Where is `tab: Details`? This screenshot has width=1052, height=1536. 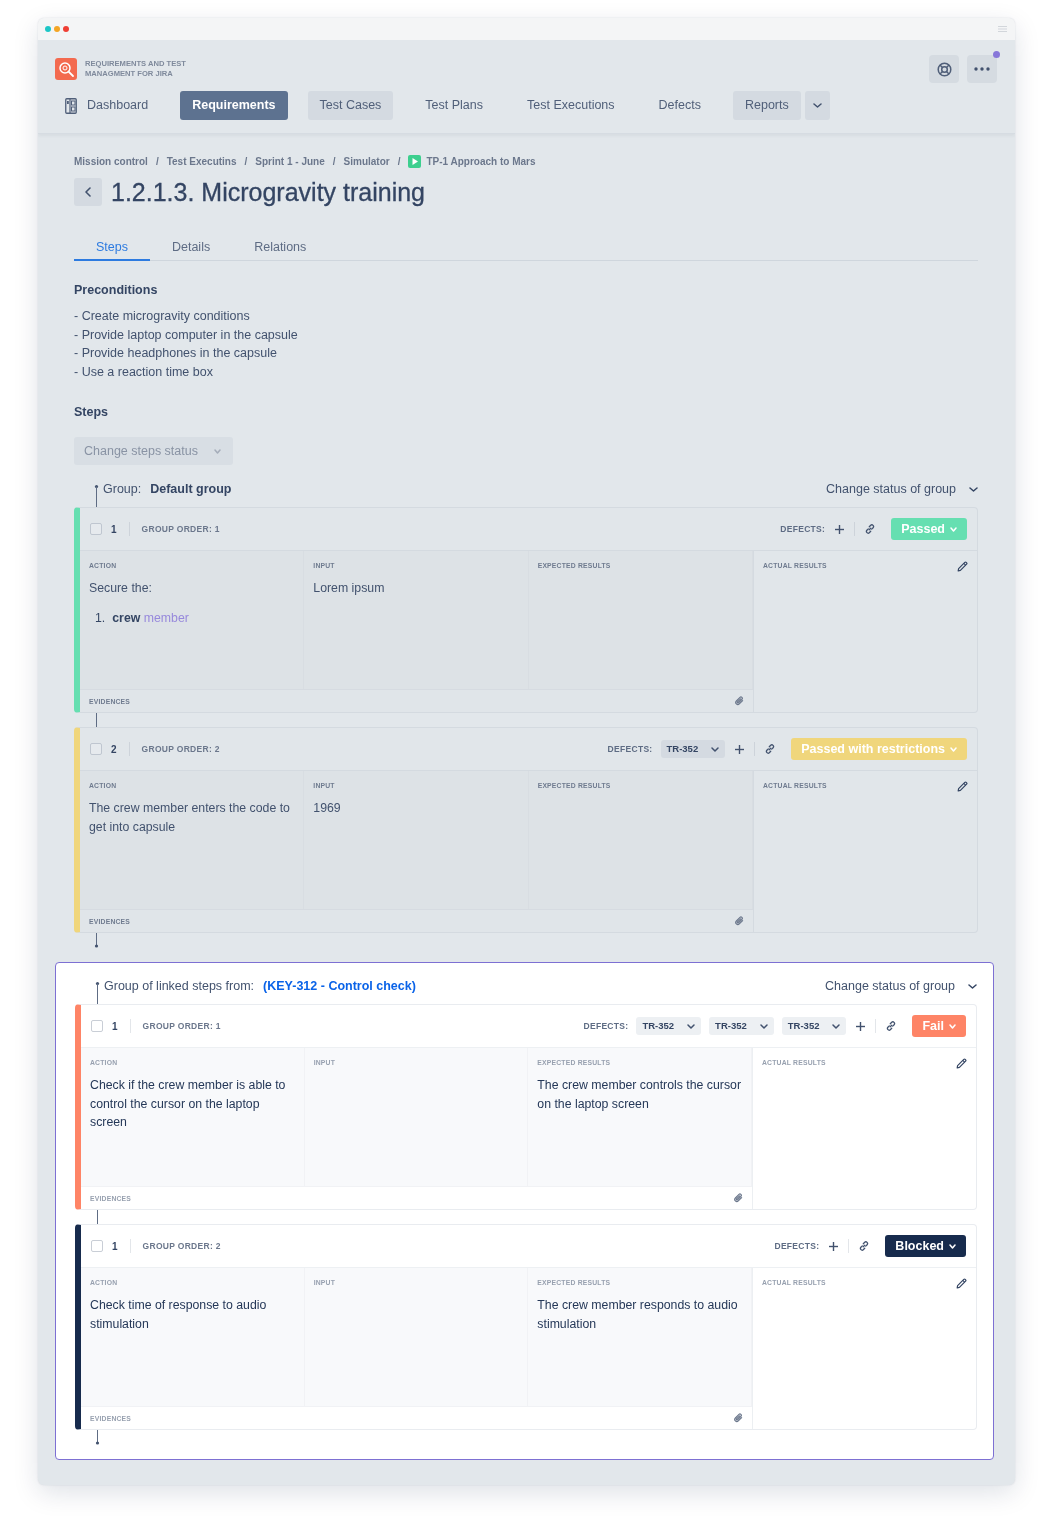 tab: Details is located at coordinates (191, 248).